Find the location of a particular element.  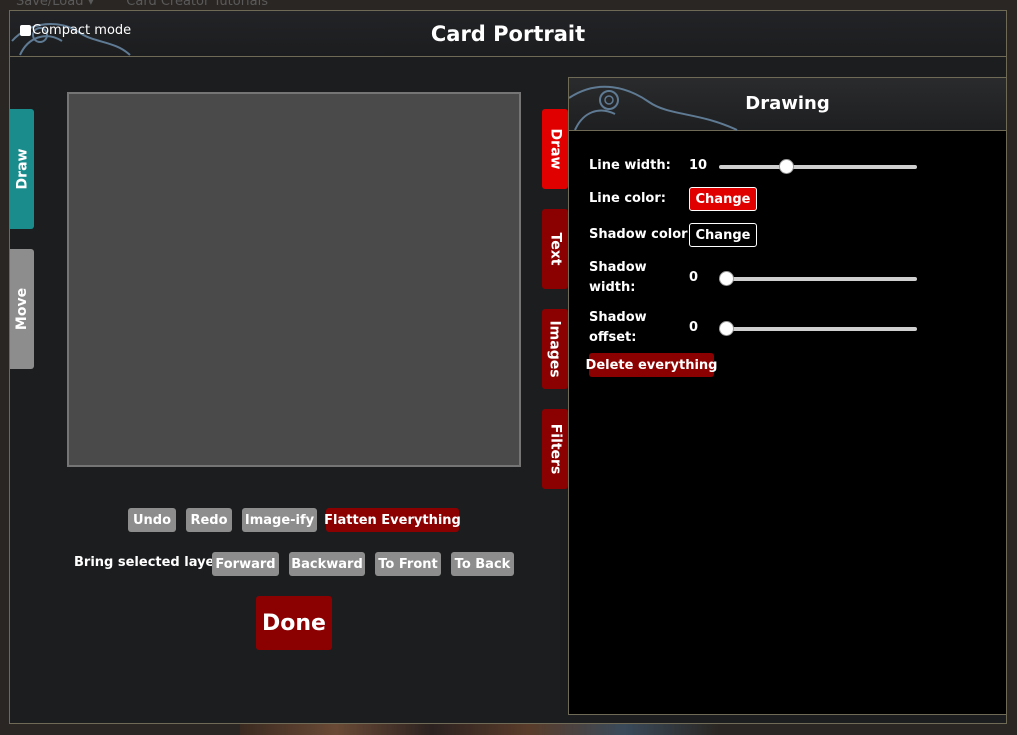

line-width-label: Line width: is located at coordinates (630, 165).